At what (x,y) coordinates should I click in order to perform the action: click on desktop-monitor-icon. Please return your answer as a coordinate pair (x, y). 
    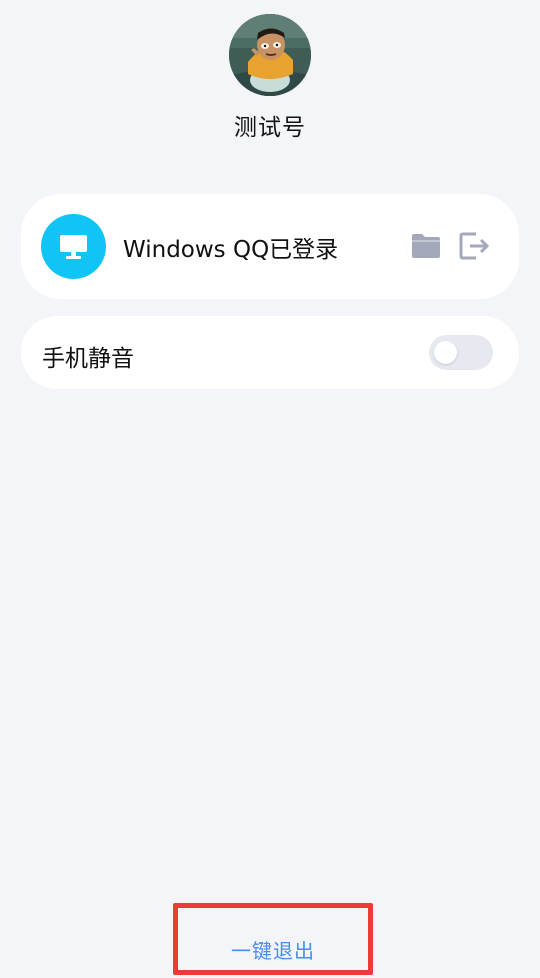
    Looking at the image, I should click on (73, 246).